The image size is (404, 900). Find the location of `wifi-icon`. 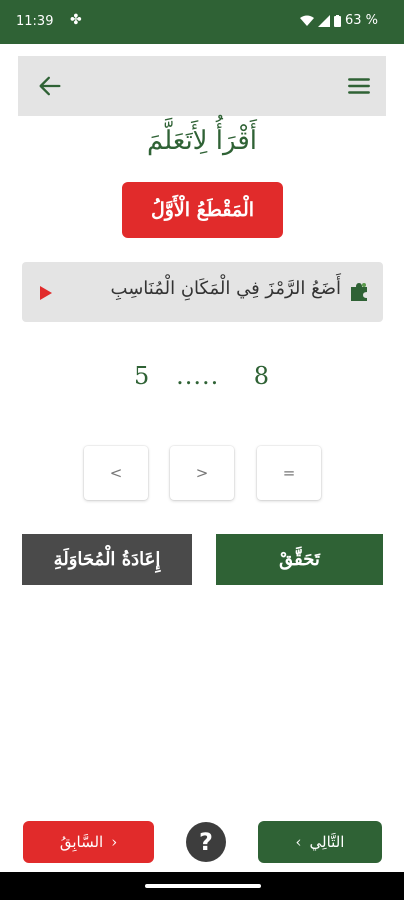

wifi-icon is located at coordinates (306, 20).